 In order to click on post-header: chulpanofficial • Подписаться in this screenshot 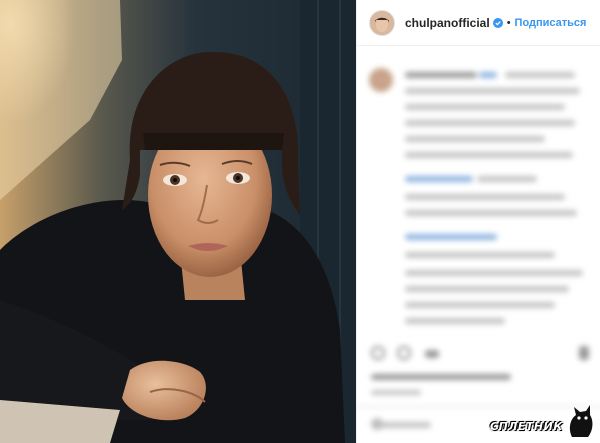, I will do `click(478, 23)`.